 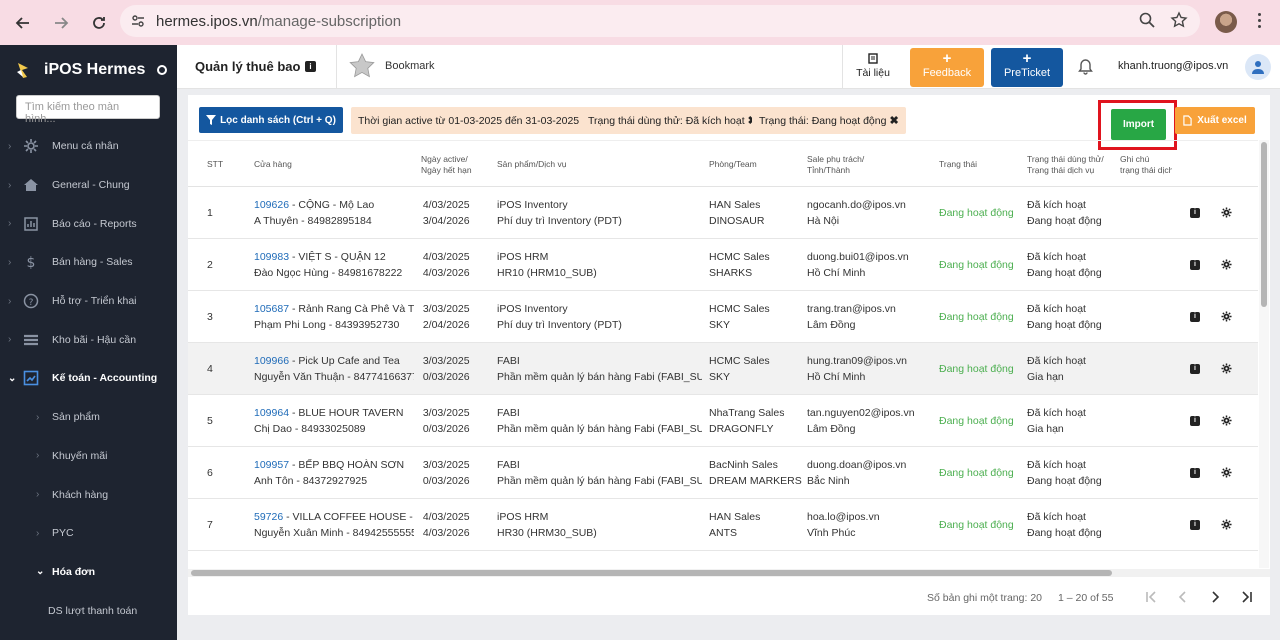 I want to click on feedback-button: + Feedback, so click(x=947, y=67).